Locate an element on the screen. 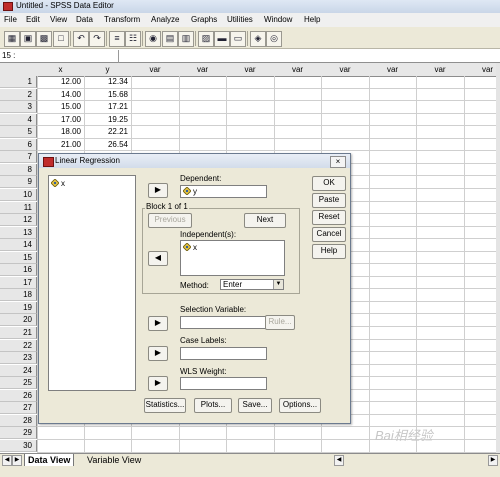  menu-data: Data is located at coordinates (84, 19).